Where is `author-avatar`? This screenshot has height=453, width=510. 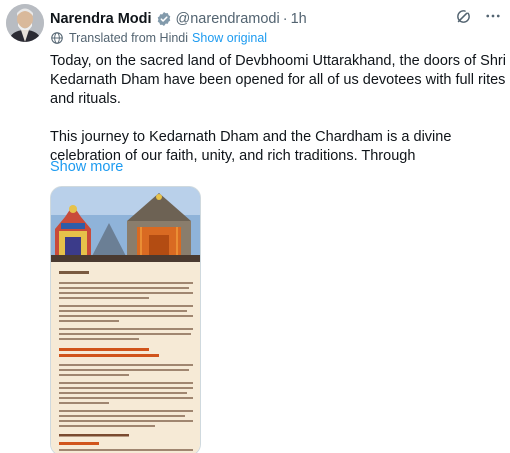 author-avatar is located at coordinates (25, 23).